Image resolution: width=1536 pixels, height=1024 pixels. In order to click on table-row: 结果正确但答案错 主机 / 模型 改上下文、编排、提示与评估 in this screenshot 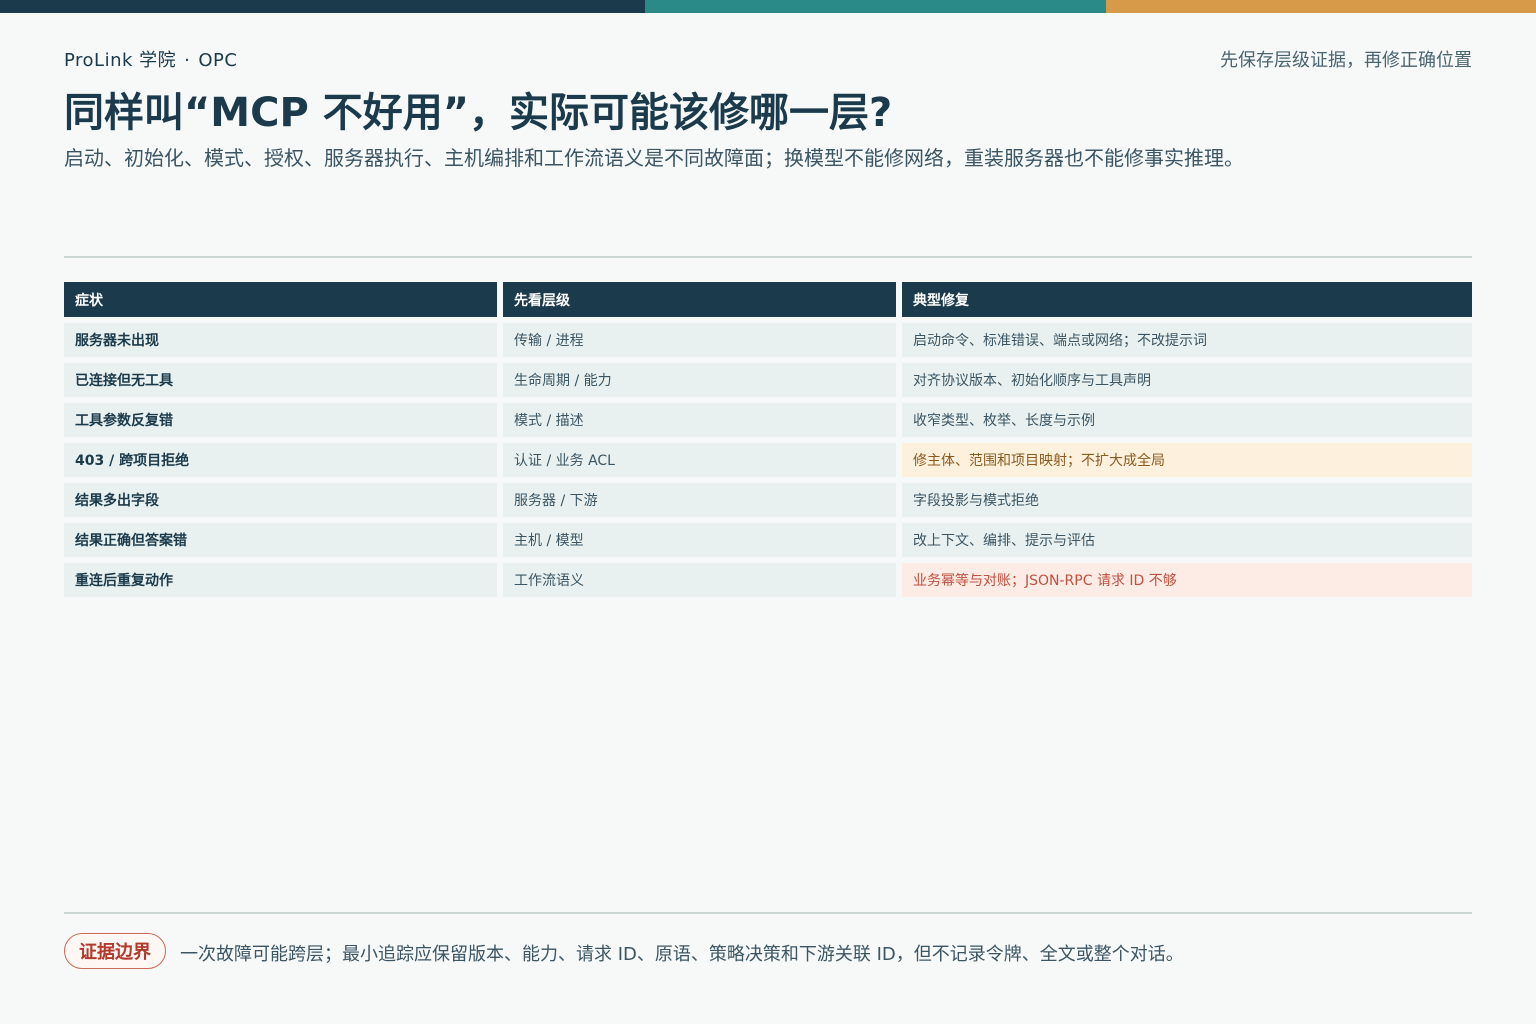, I will do `click(768, 540)`.